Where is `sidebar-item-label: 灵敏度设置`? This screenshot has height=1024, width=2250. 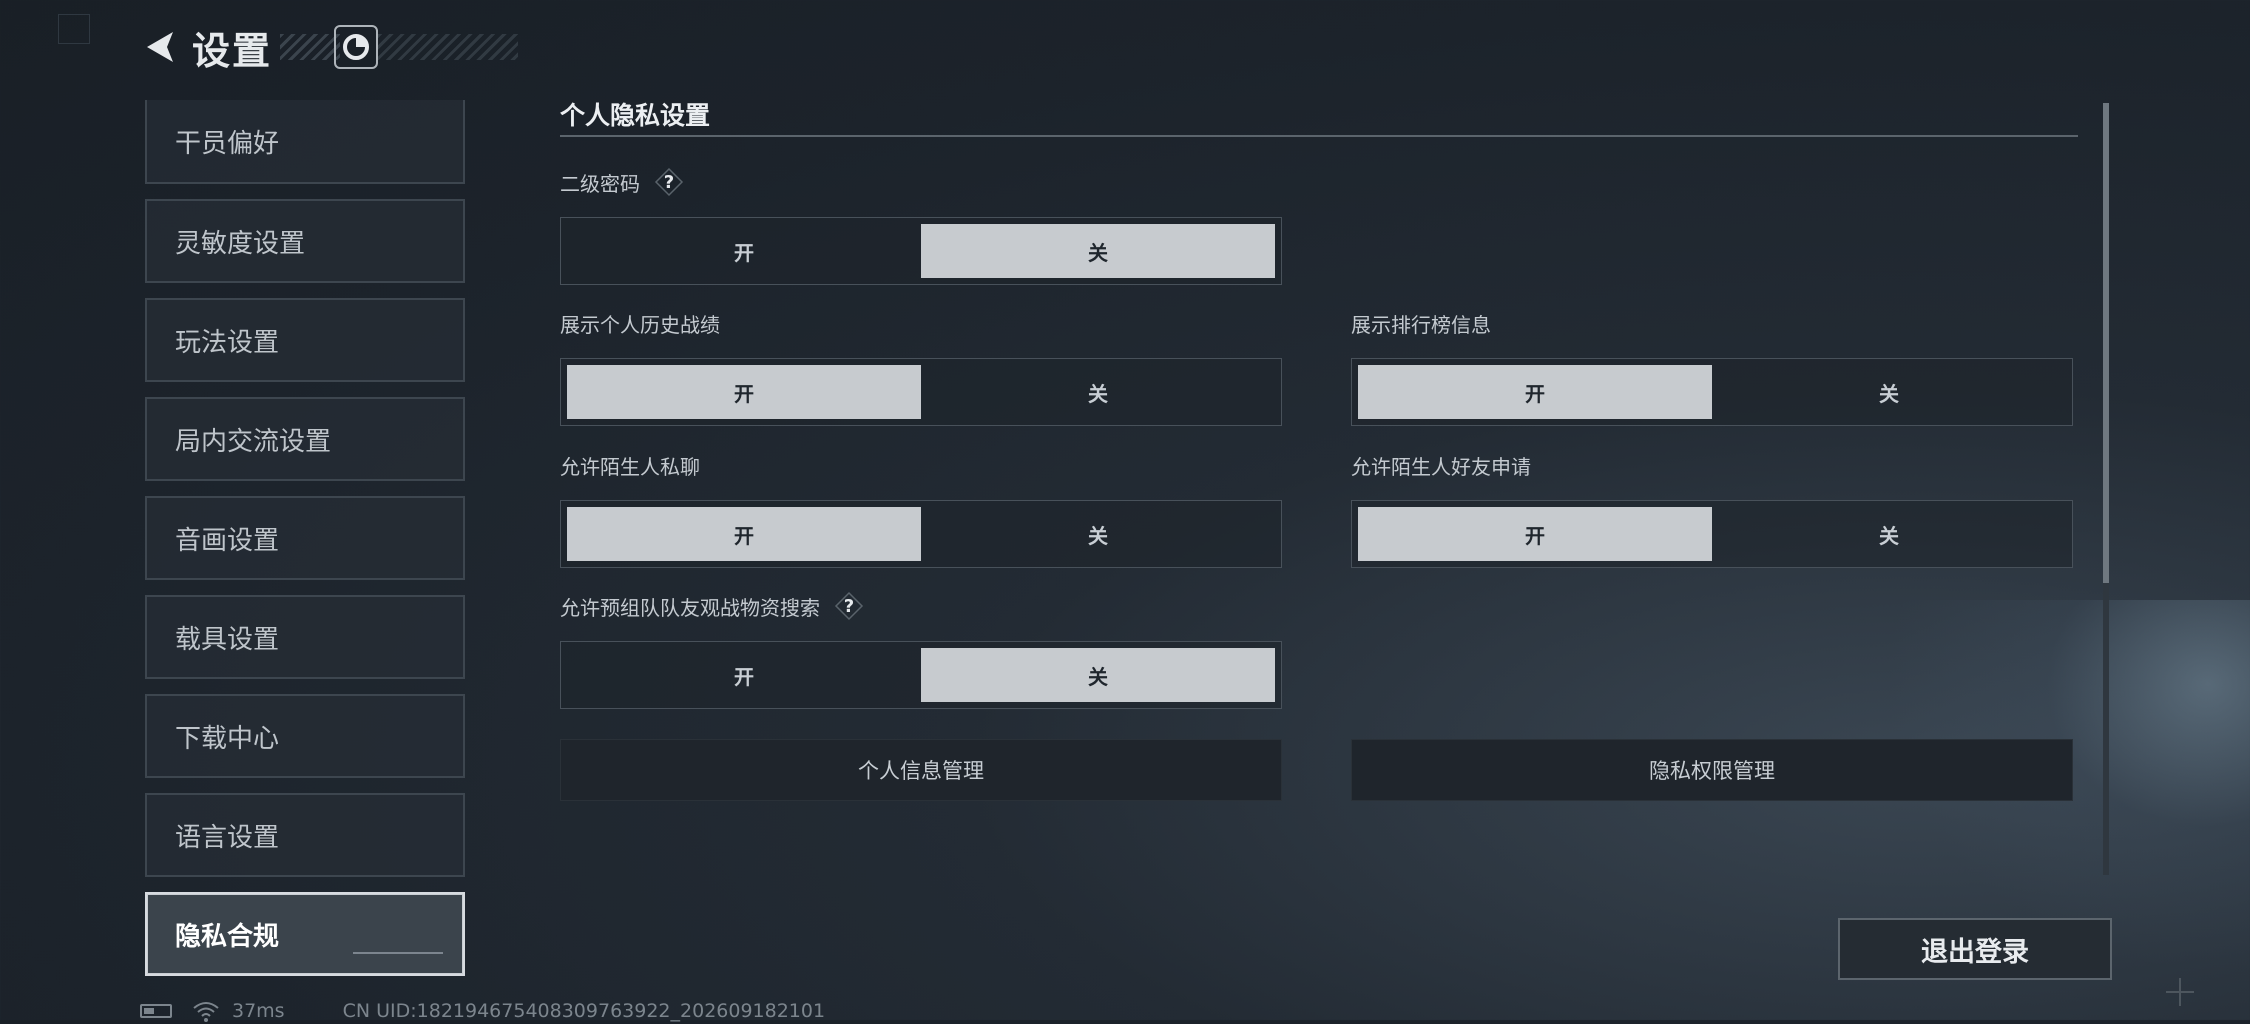
sidebar-item-label: 灵敏度设置 is located at coordinates (240, 243).